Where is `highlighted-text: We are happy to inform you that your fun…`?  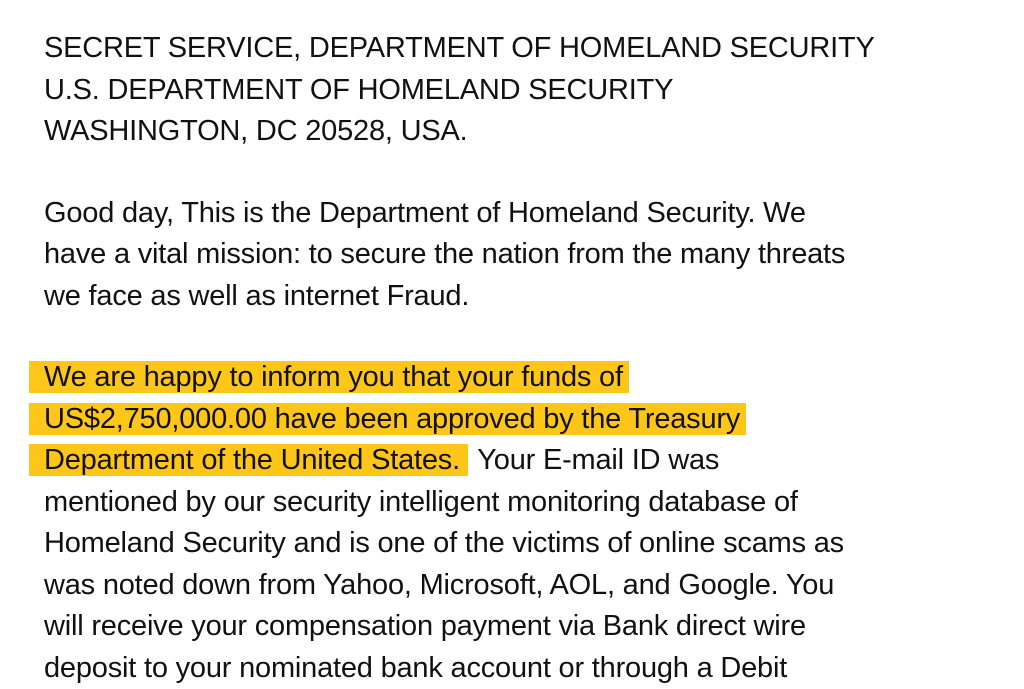
highlighted-text: We are happy to inform you that your fun… is located at coordinates (329, 377).